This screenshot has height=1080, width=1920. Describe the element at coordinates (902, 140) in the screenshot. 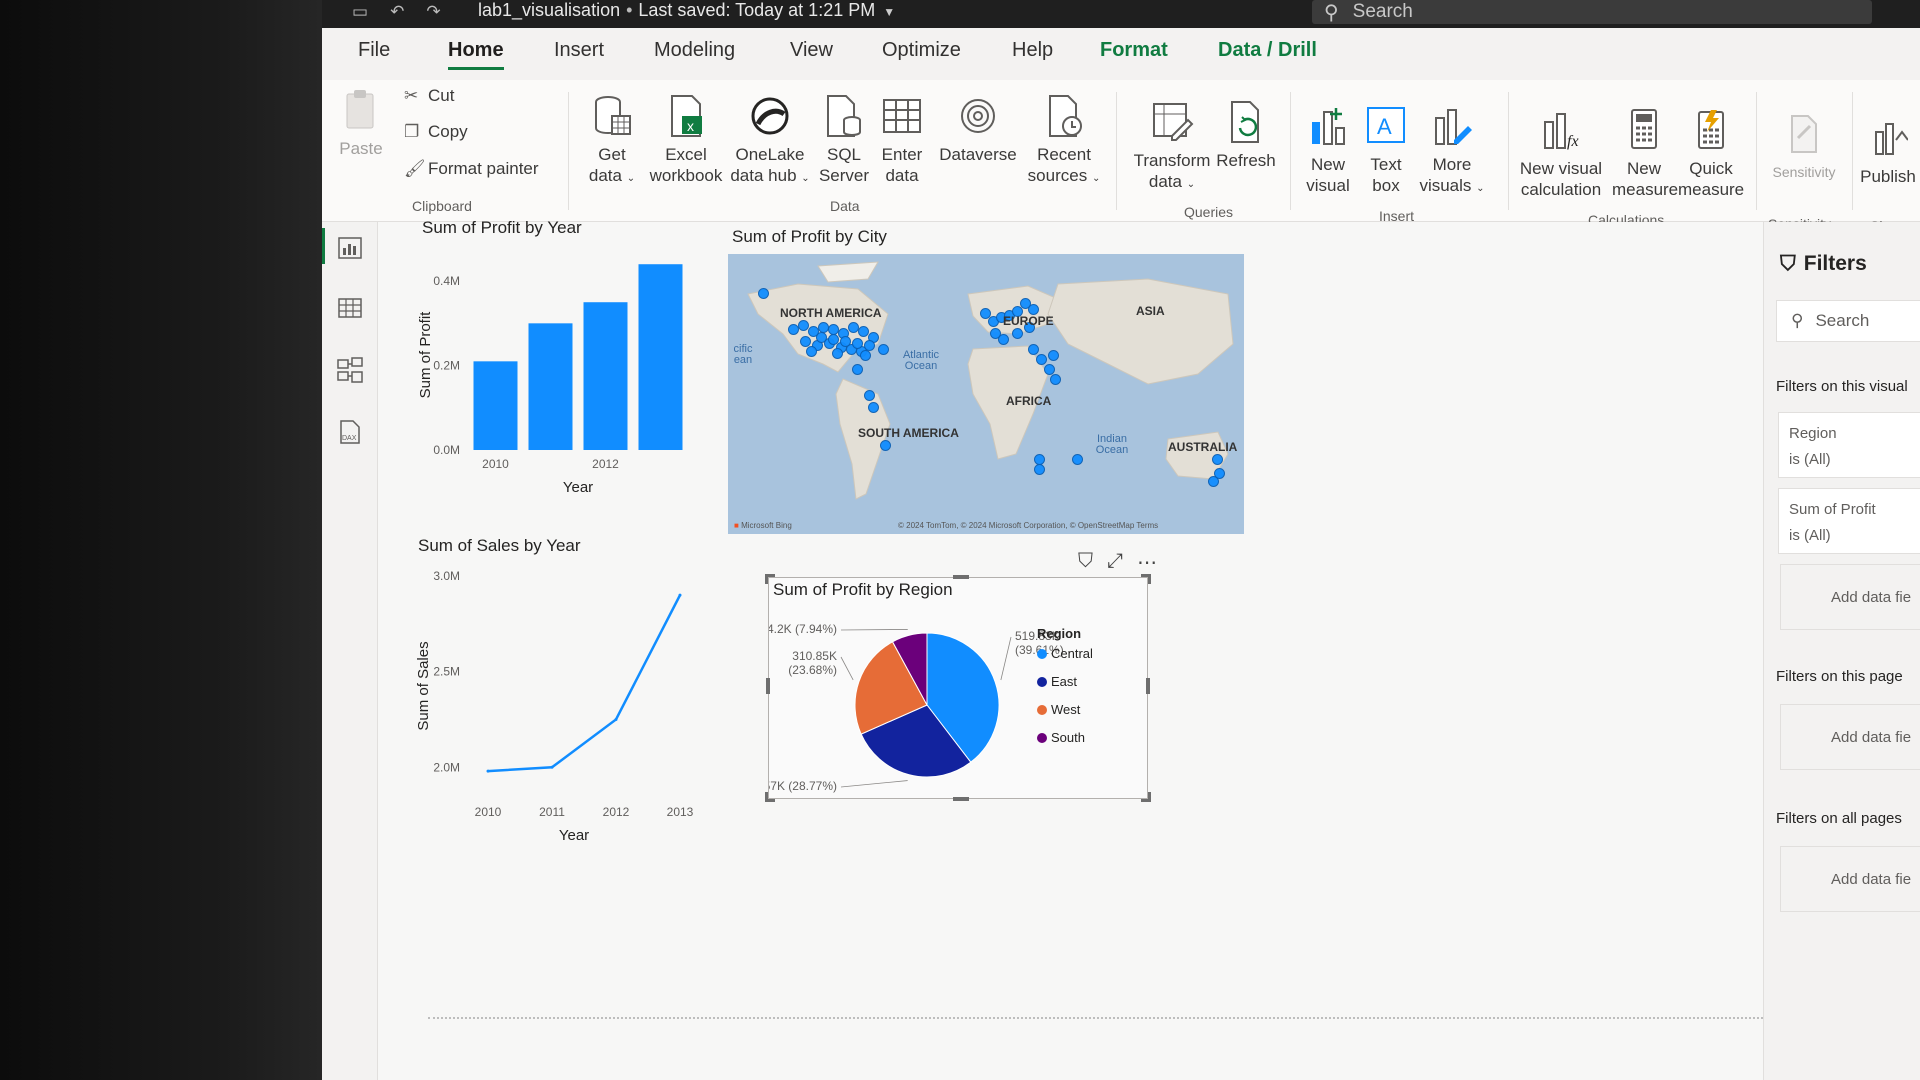

I see `enter-data-button: Enter data` at that location.